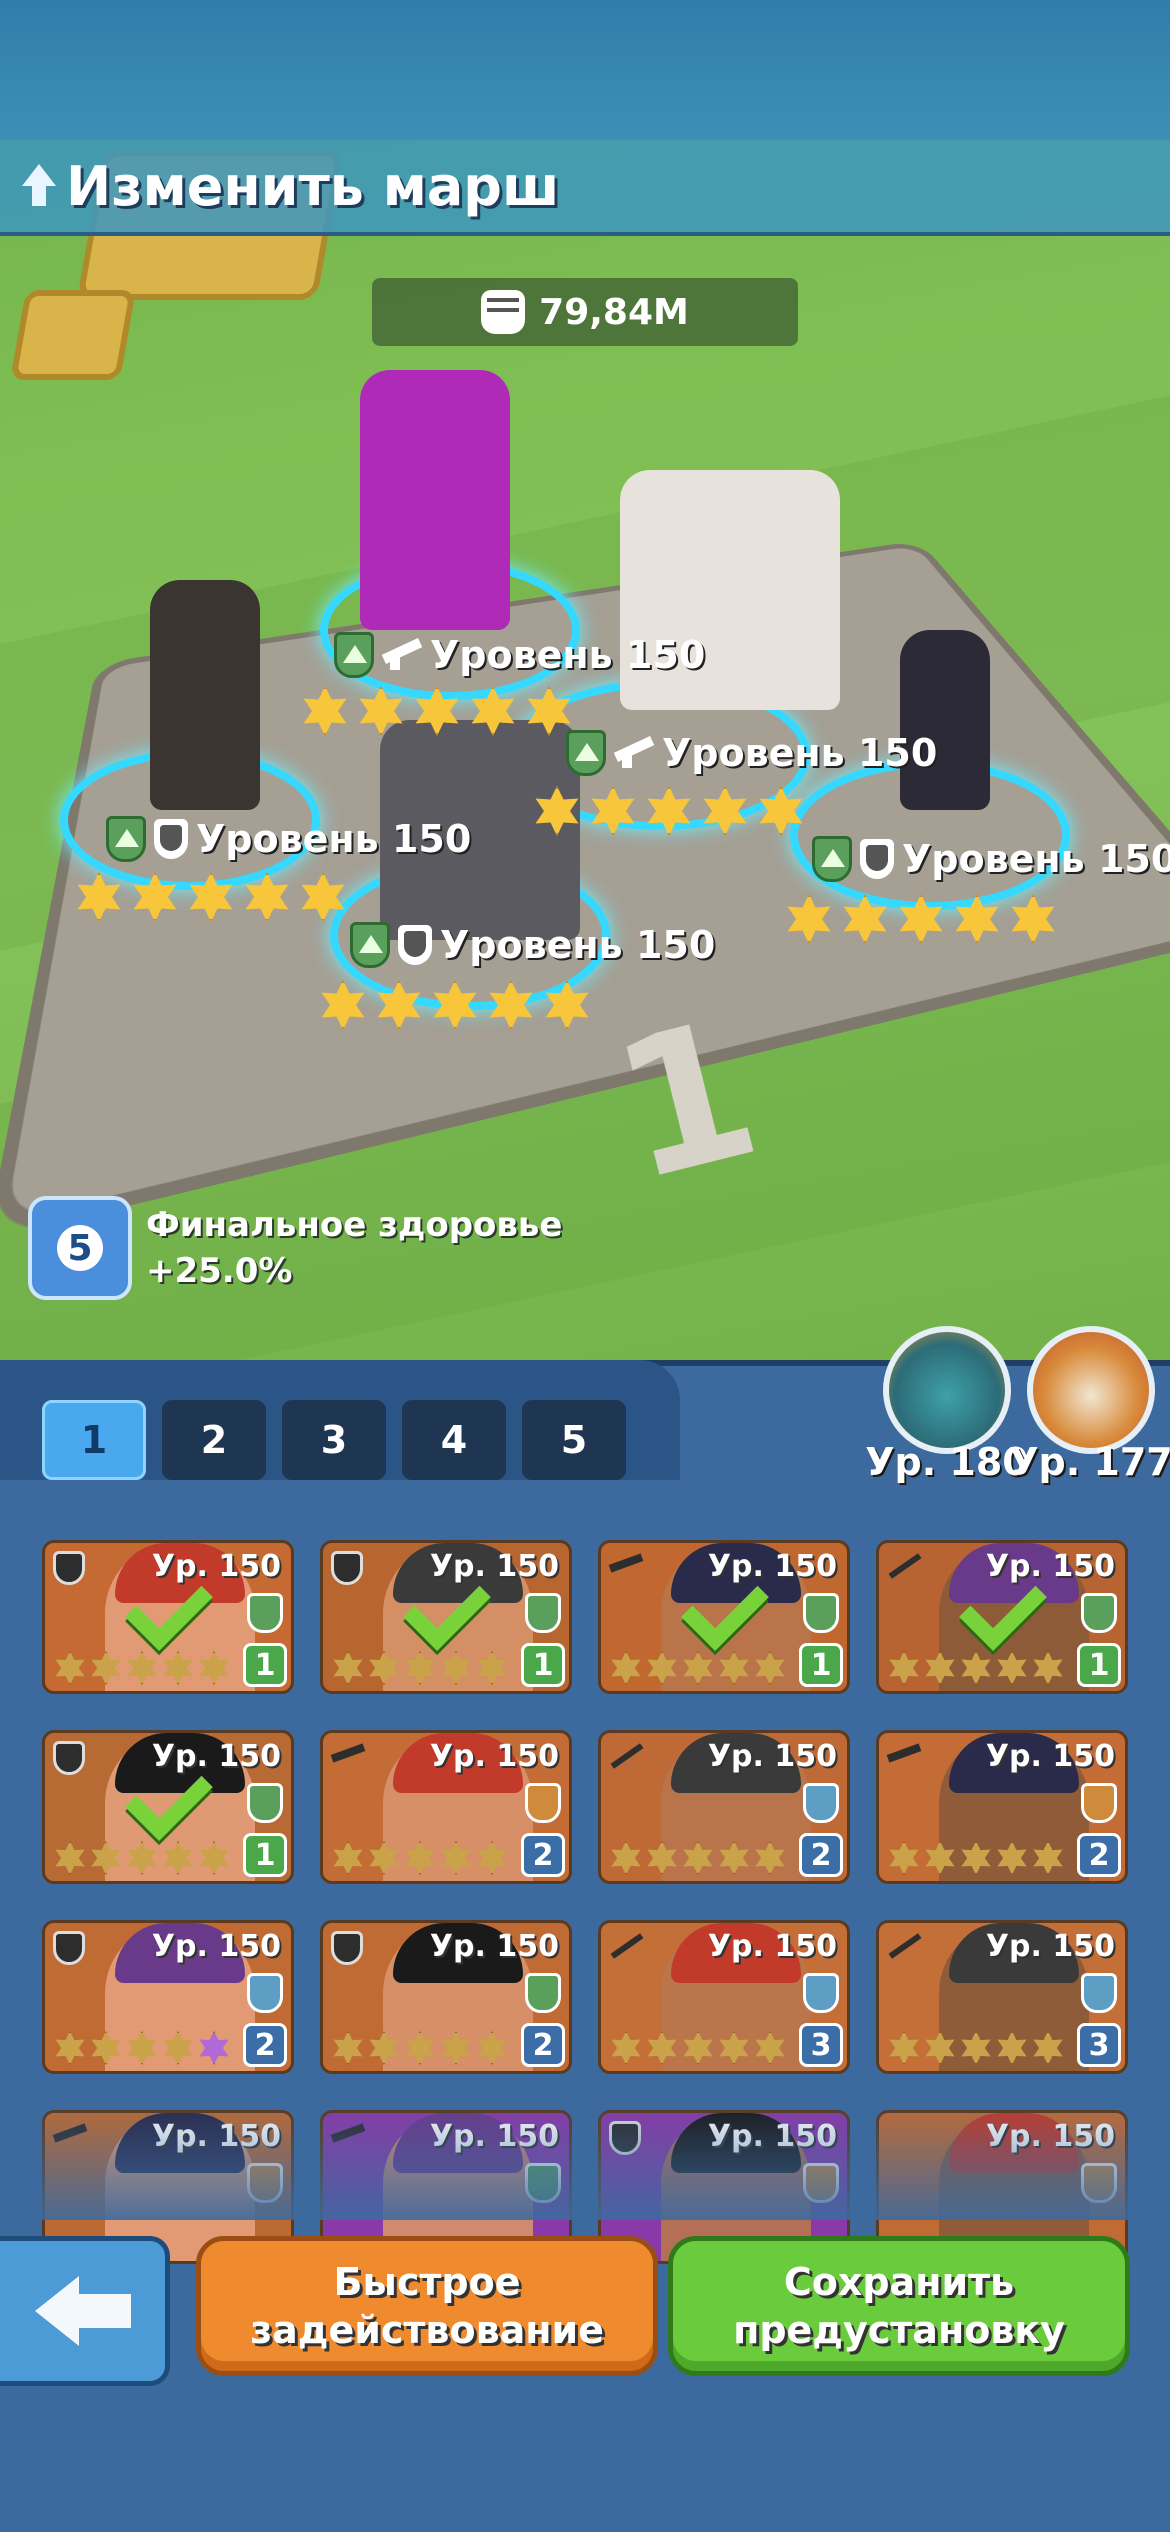 Image resolution: width=1170 pixels, height=2532 pixels. I want to click on bonus-value: +25.0%, so click(219, 1271).